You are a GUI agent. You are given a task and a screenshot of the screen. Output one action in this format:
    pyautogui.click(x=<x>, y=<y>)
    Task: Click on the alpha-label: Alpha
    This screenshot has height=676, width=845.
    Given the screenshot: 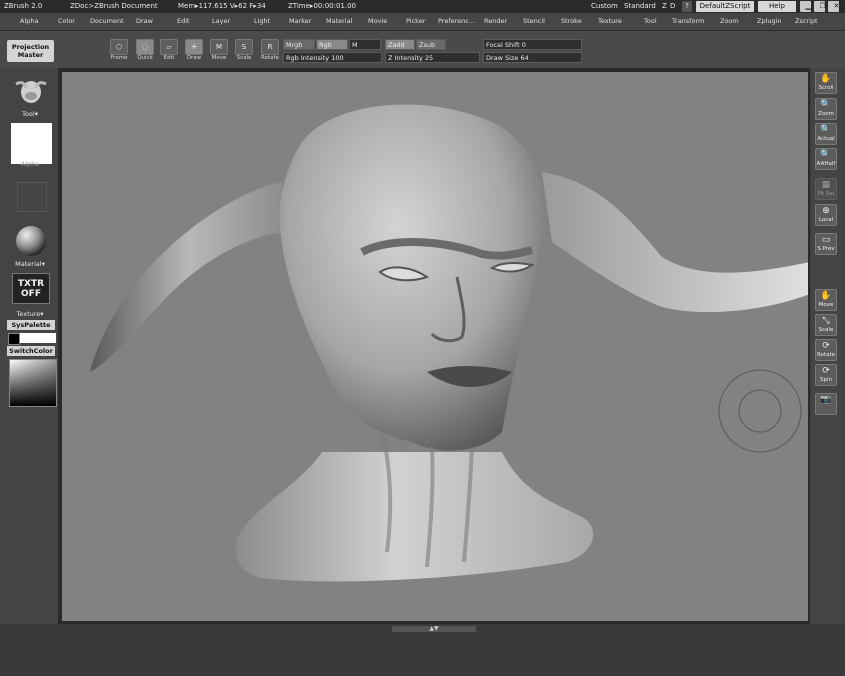 What is the action you would take?
    pyautogui.click(x=30, y=164)
    